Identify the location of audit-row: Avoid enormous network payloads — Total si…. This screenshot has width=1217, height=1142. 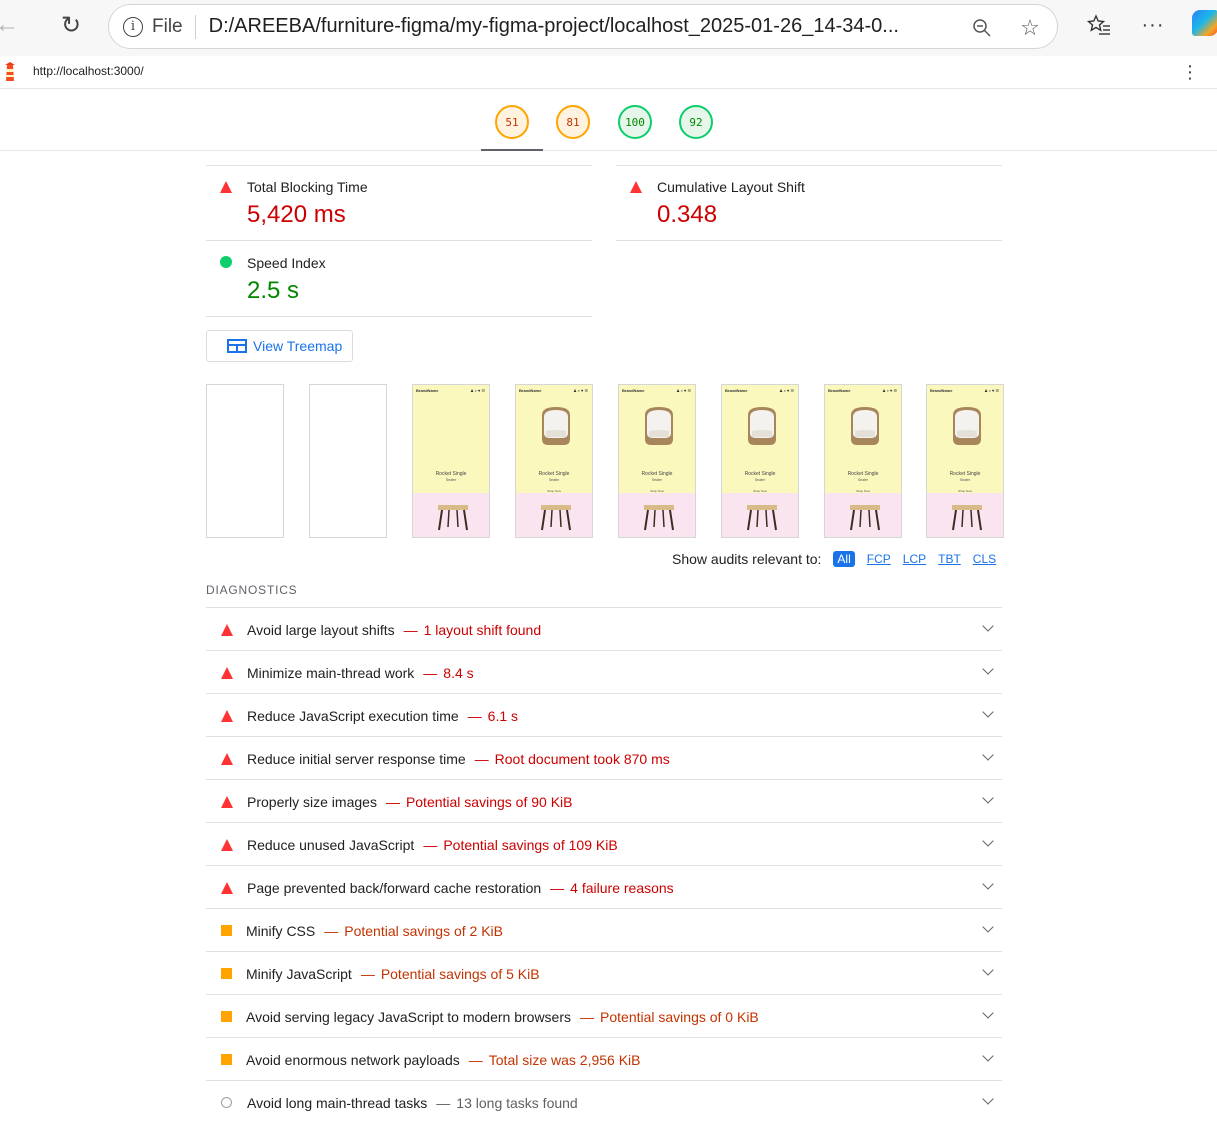
(604, 1058).